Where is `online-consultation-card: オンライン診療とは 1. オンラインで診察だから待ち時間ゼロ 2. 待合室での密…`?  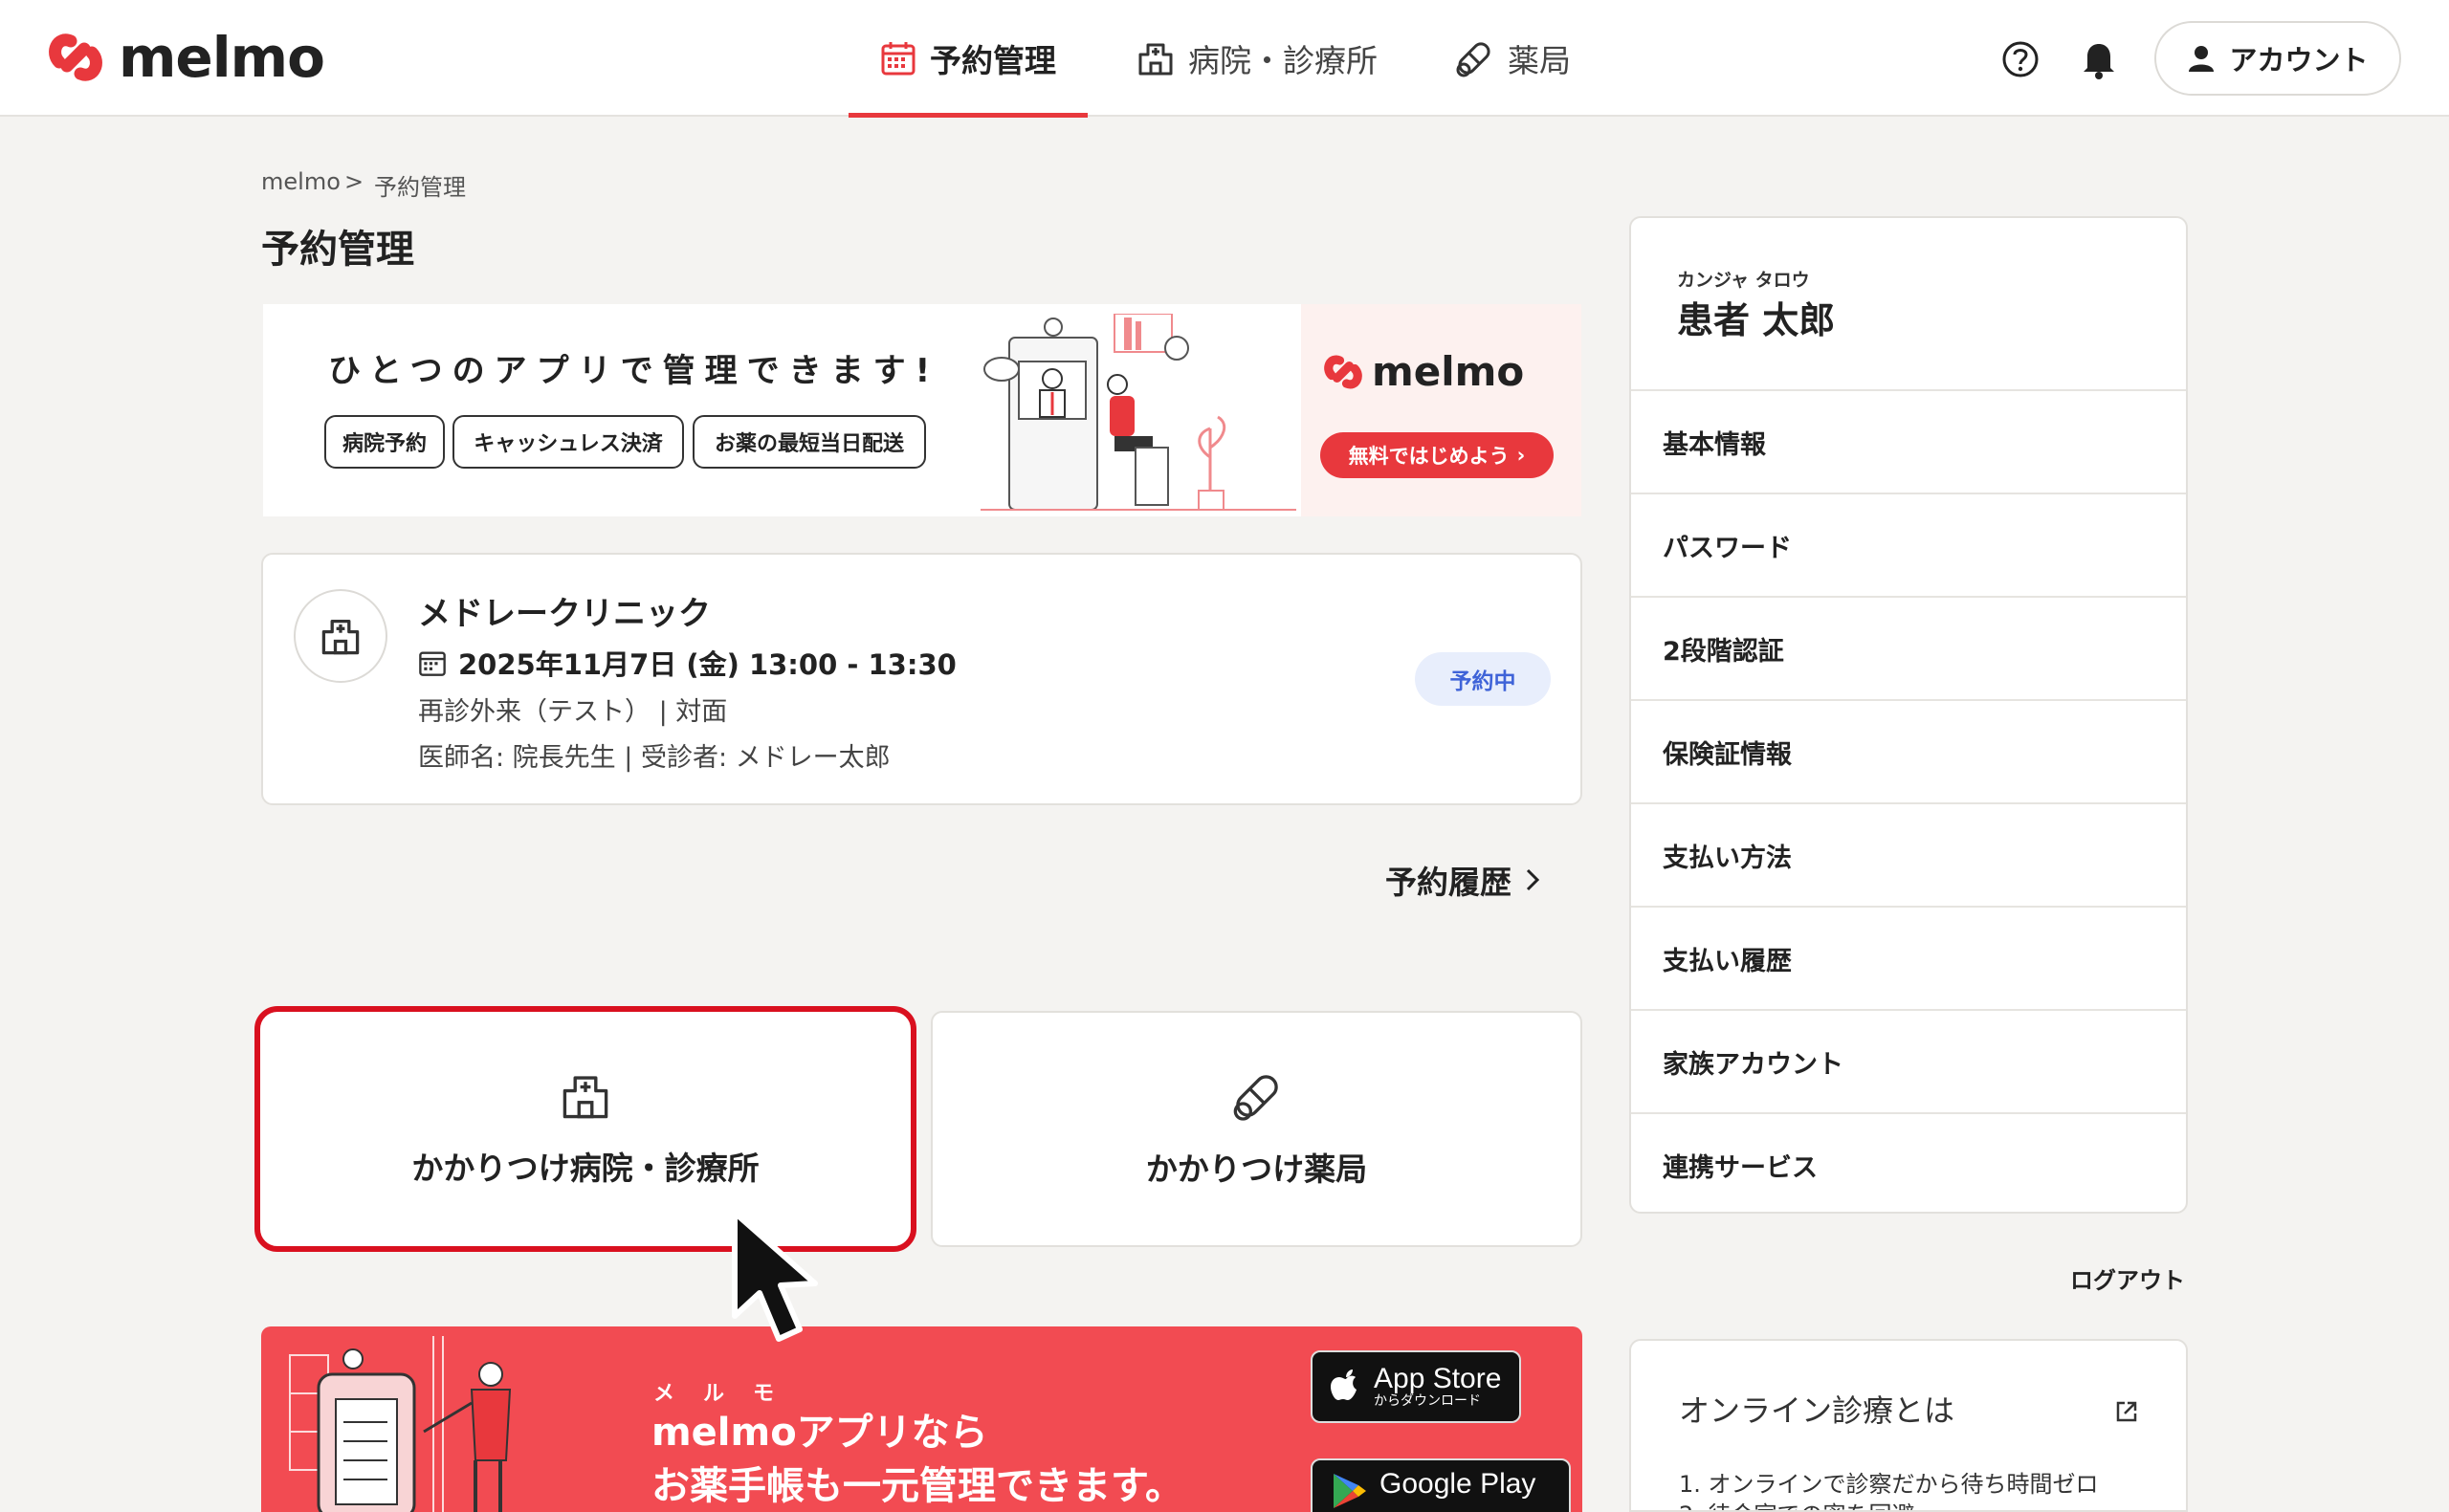 online-consultation-card: オンライン診療とは 1. オンラインで診察だから待ち時間ゼロ 2. 待合室での密… is located at coordinates (1908, 1425).